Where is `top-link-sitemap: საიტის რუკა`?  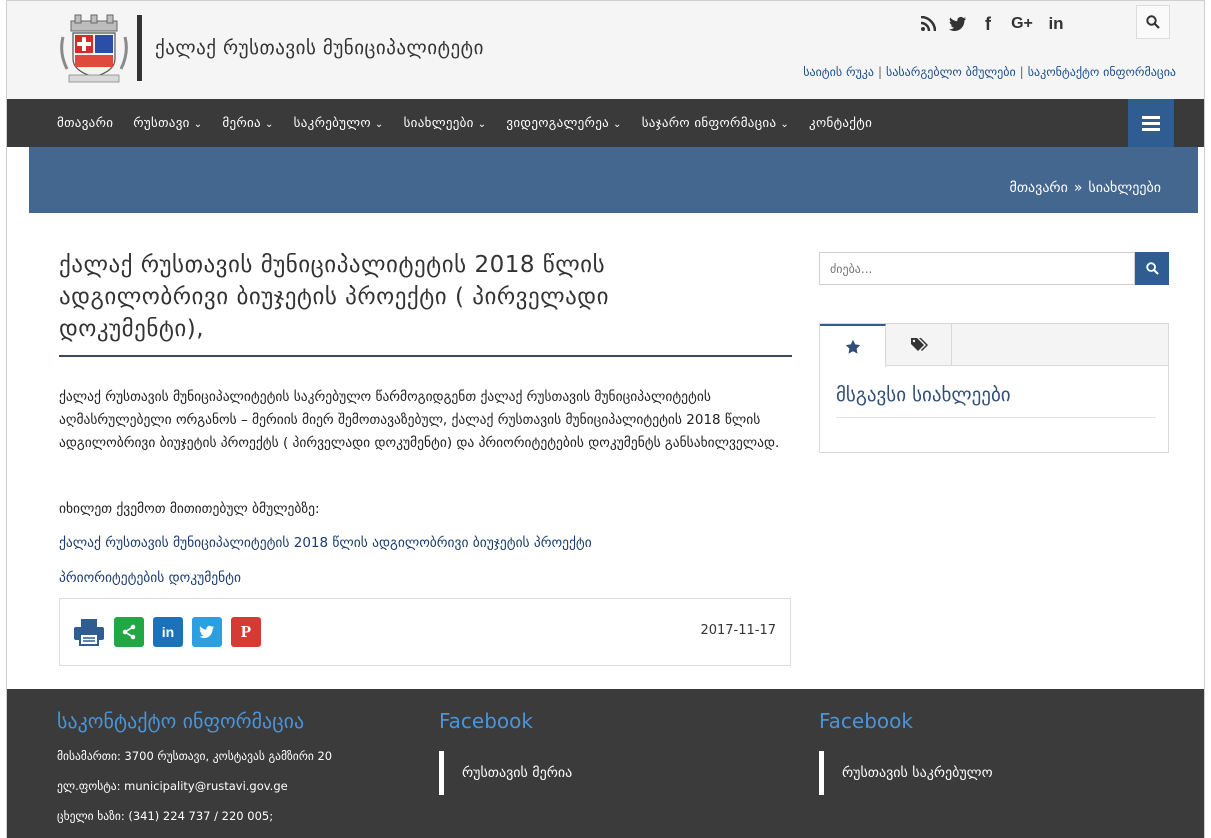
top-link-sitemap: საიტის რუკა is located at coordinates (838, 72).